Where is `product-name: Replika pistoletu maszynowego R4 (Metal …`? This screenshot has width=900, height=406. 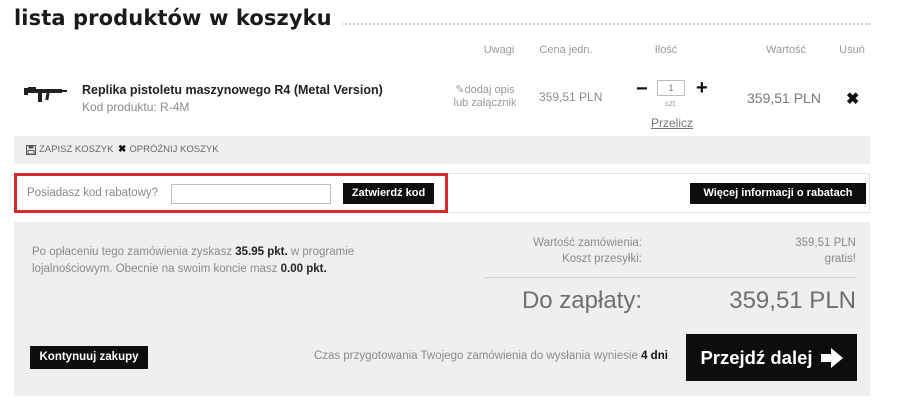 product-name: Replika pistoletu maszynowego R4 (Metal … is located at coordinates (232, 90).